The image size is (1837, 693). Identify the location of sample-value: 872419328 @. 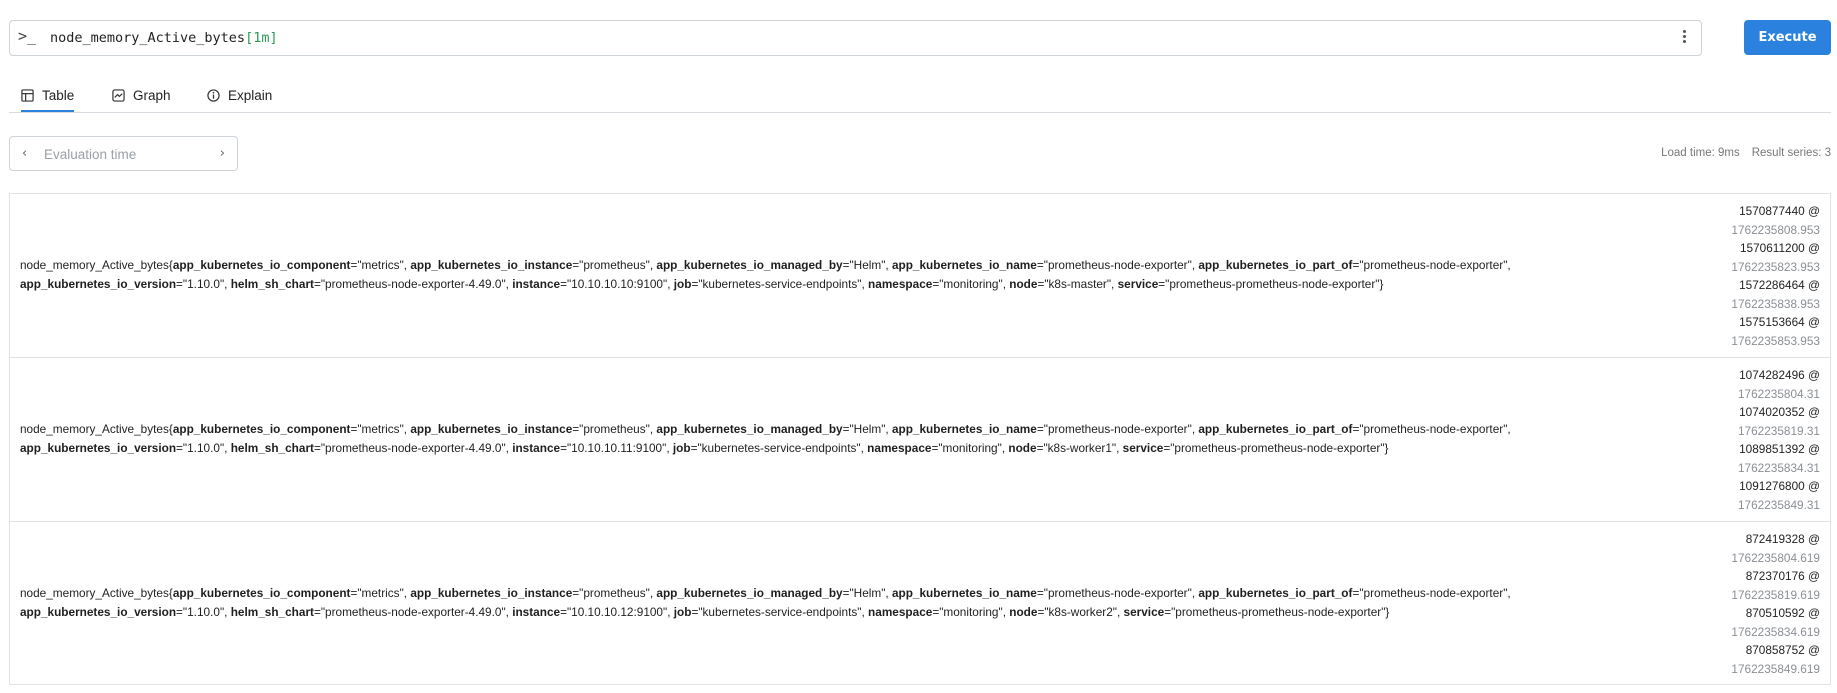
(1782, 539).